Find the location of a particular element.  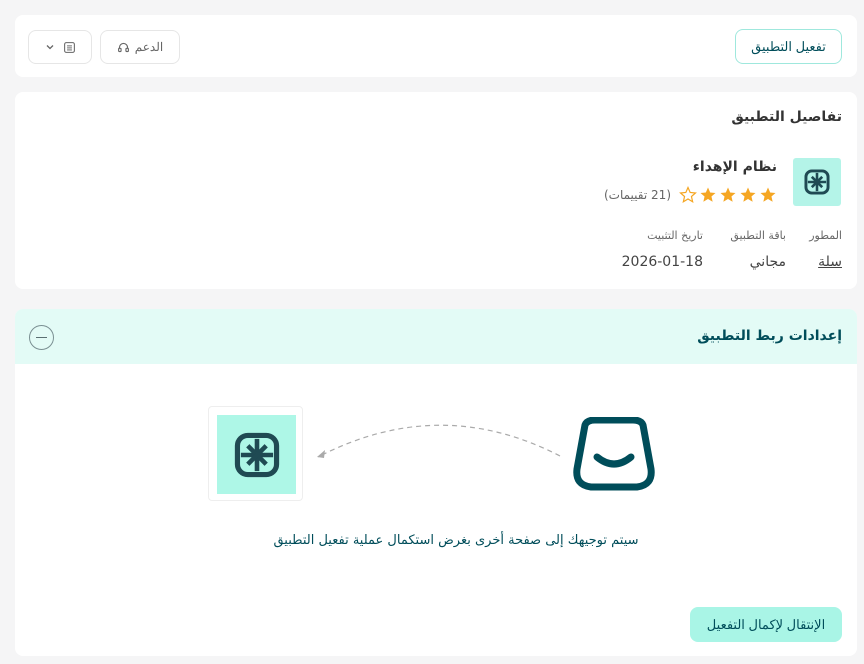

top-bar: تفعيل التطبيق الدعم is located at coordinates (436, 46).